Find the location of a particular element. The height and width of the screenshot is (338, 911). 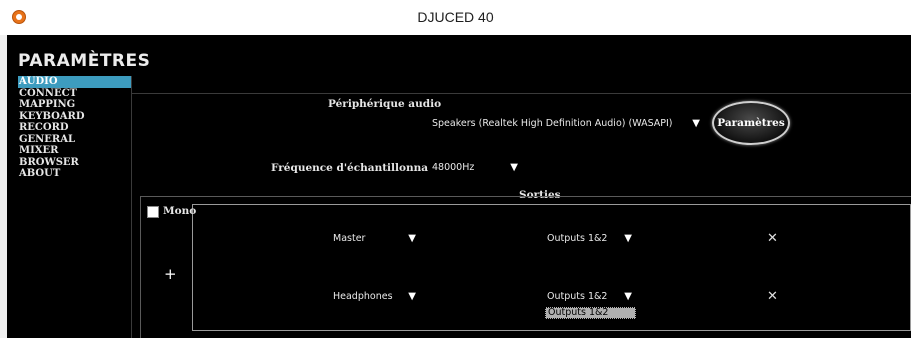

sidebar-item-audio: AUDIO is located at coordinates (74, 82).